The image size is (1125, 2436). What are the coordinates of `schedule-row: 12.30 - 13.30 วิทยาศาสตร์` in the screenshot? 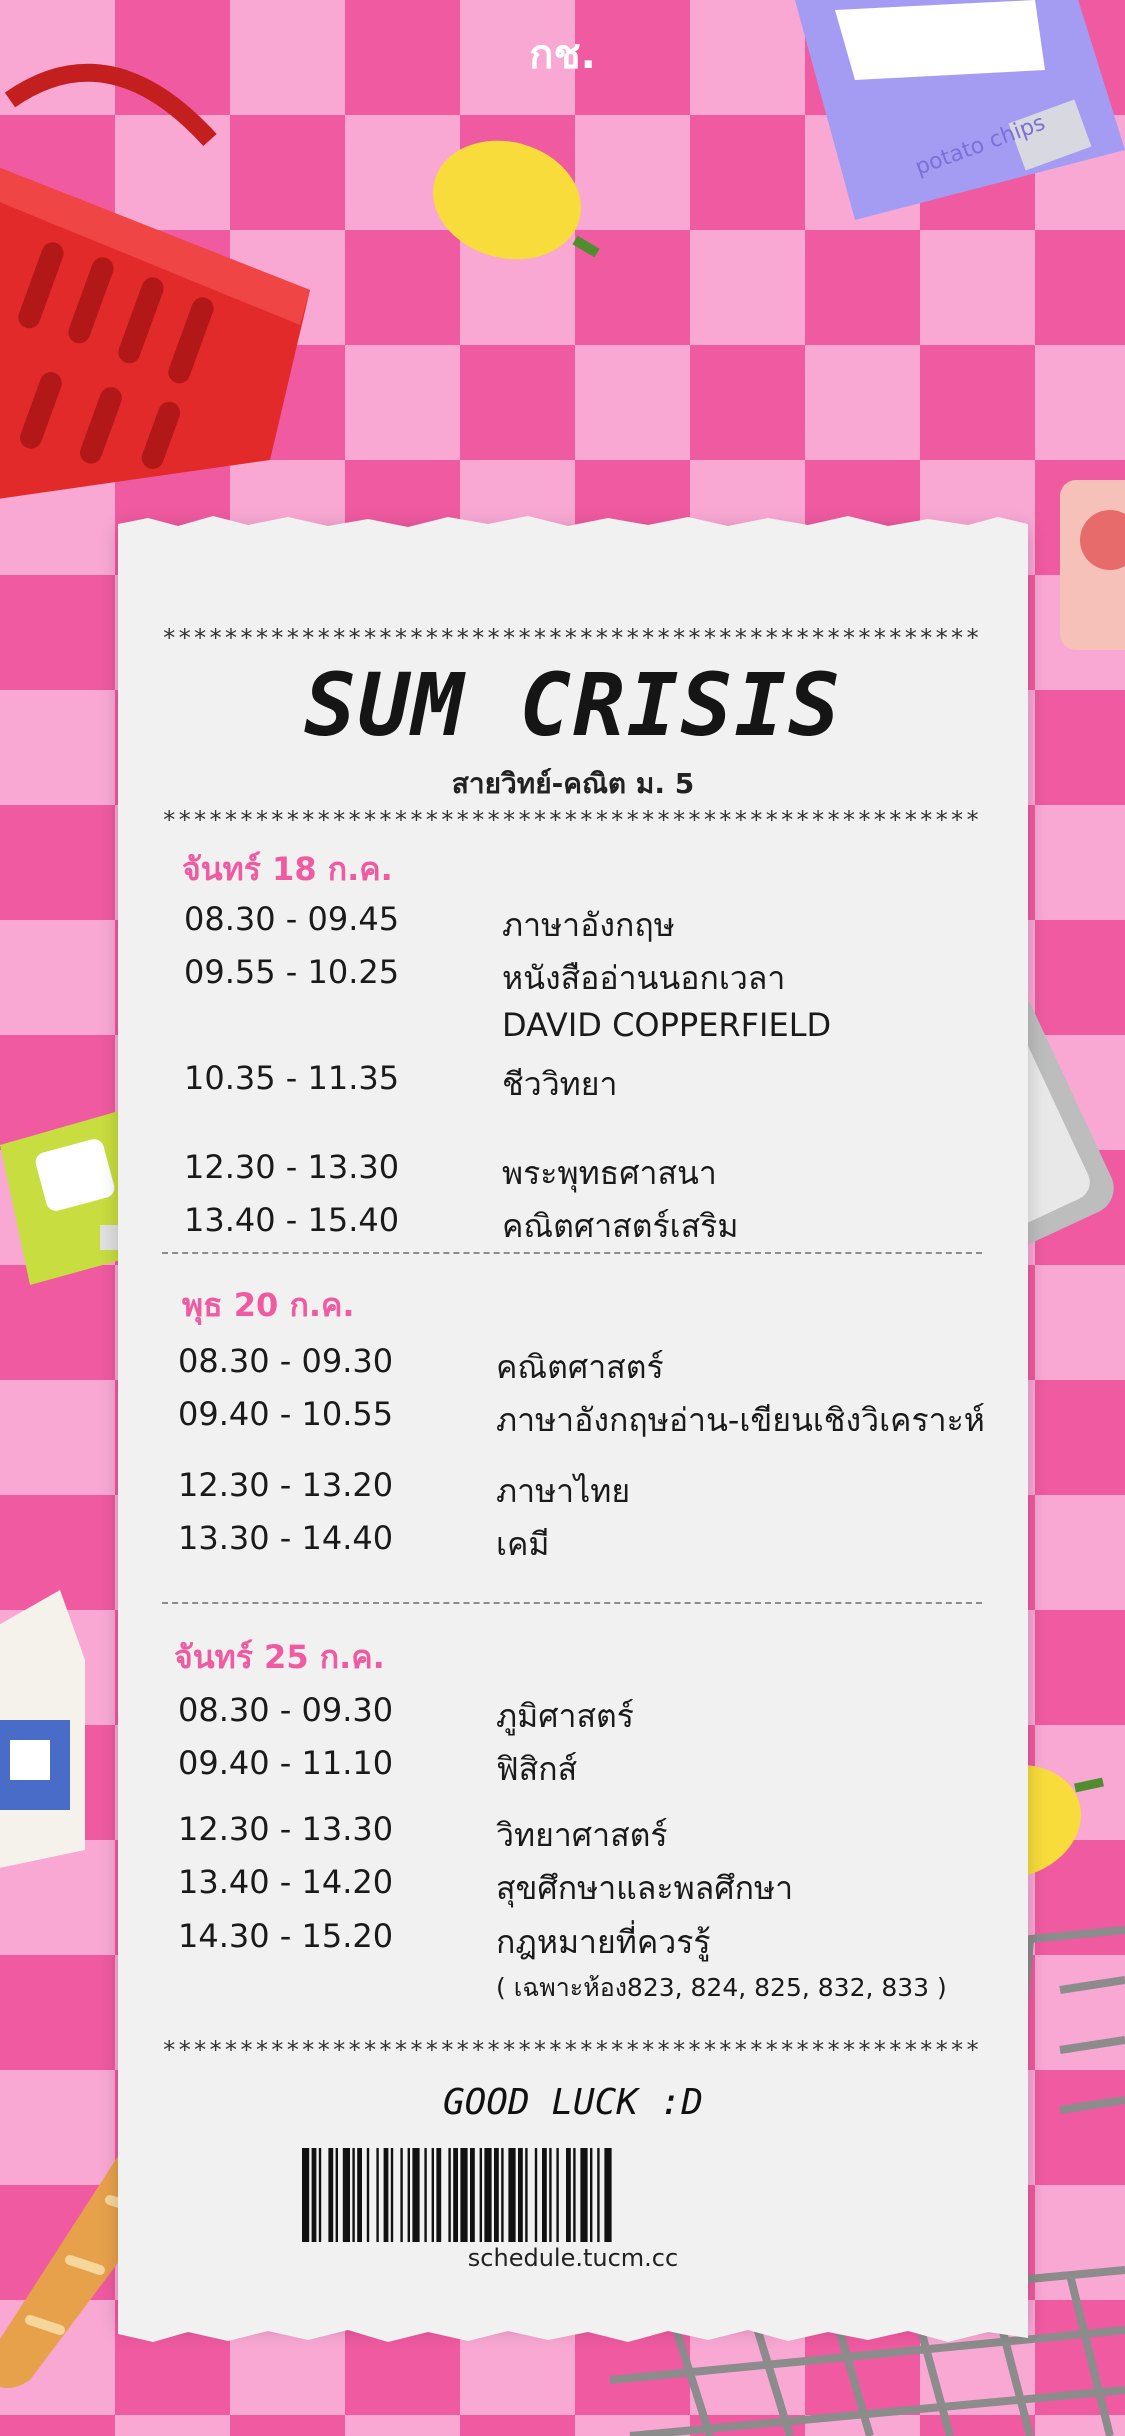 It's located at (598, 1832).